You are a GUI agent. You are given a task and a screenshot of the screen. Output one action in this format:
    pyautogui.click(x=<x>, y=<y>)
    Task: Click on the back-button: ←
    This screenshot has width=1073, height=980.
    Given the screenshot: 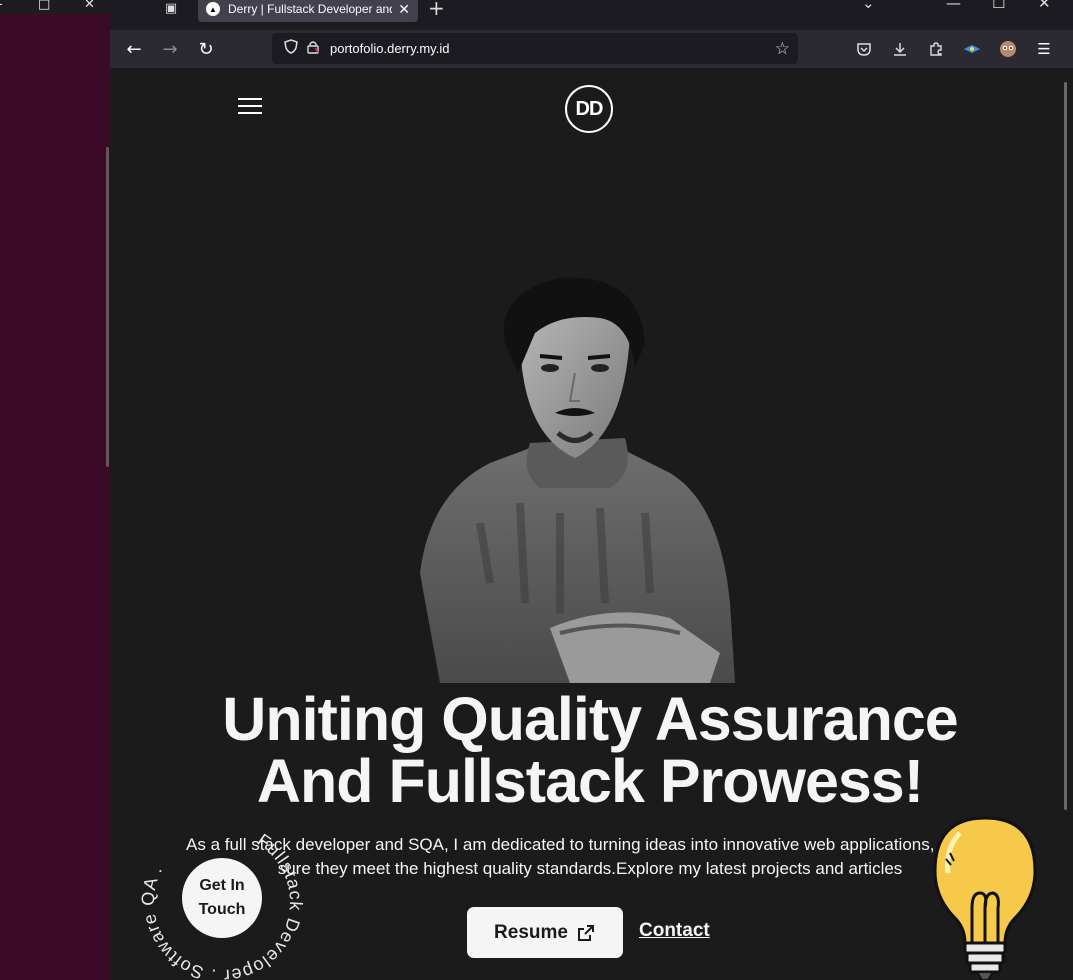 What is the action you would take?
    pyautogui.click(x=134, y=49)
    